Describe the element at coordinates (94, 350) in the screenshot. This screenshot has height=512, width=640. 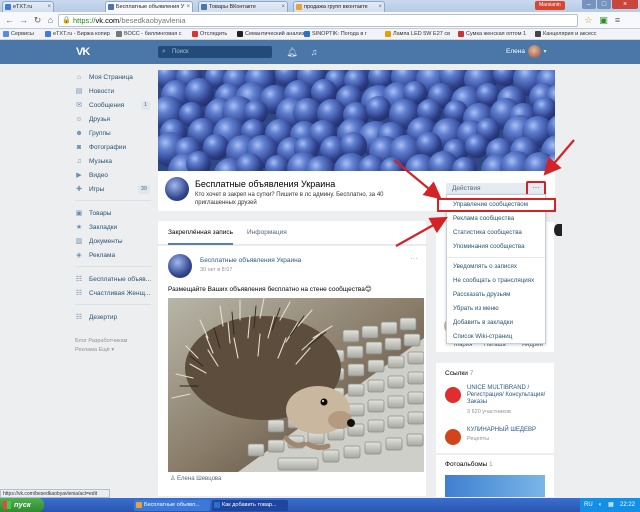
I see `footer-links: Реклама Ещё ▾` at that location.